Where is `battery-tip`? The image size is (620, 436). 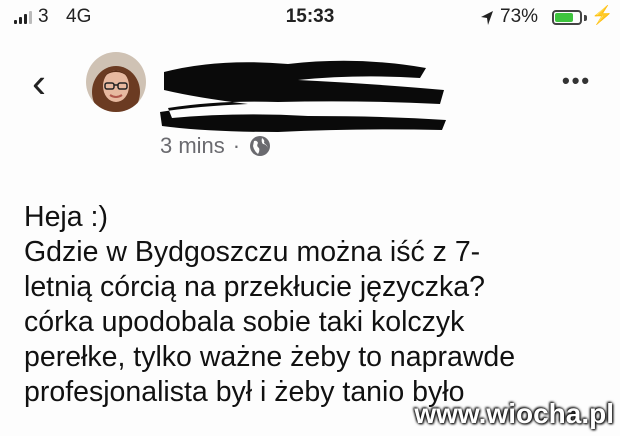 battery-tip is located at coordinates (585, 18).